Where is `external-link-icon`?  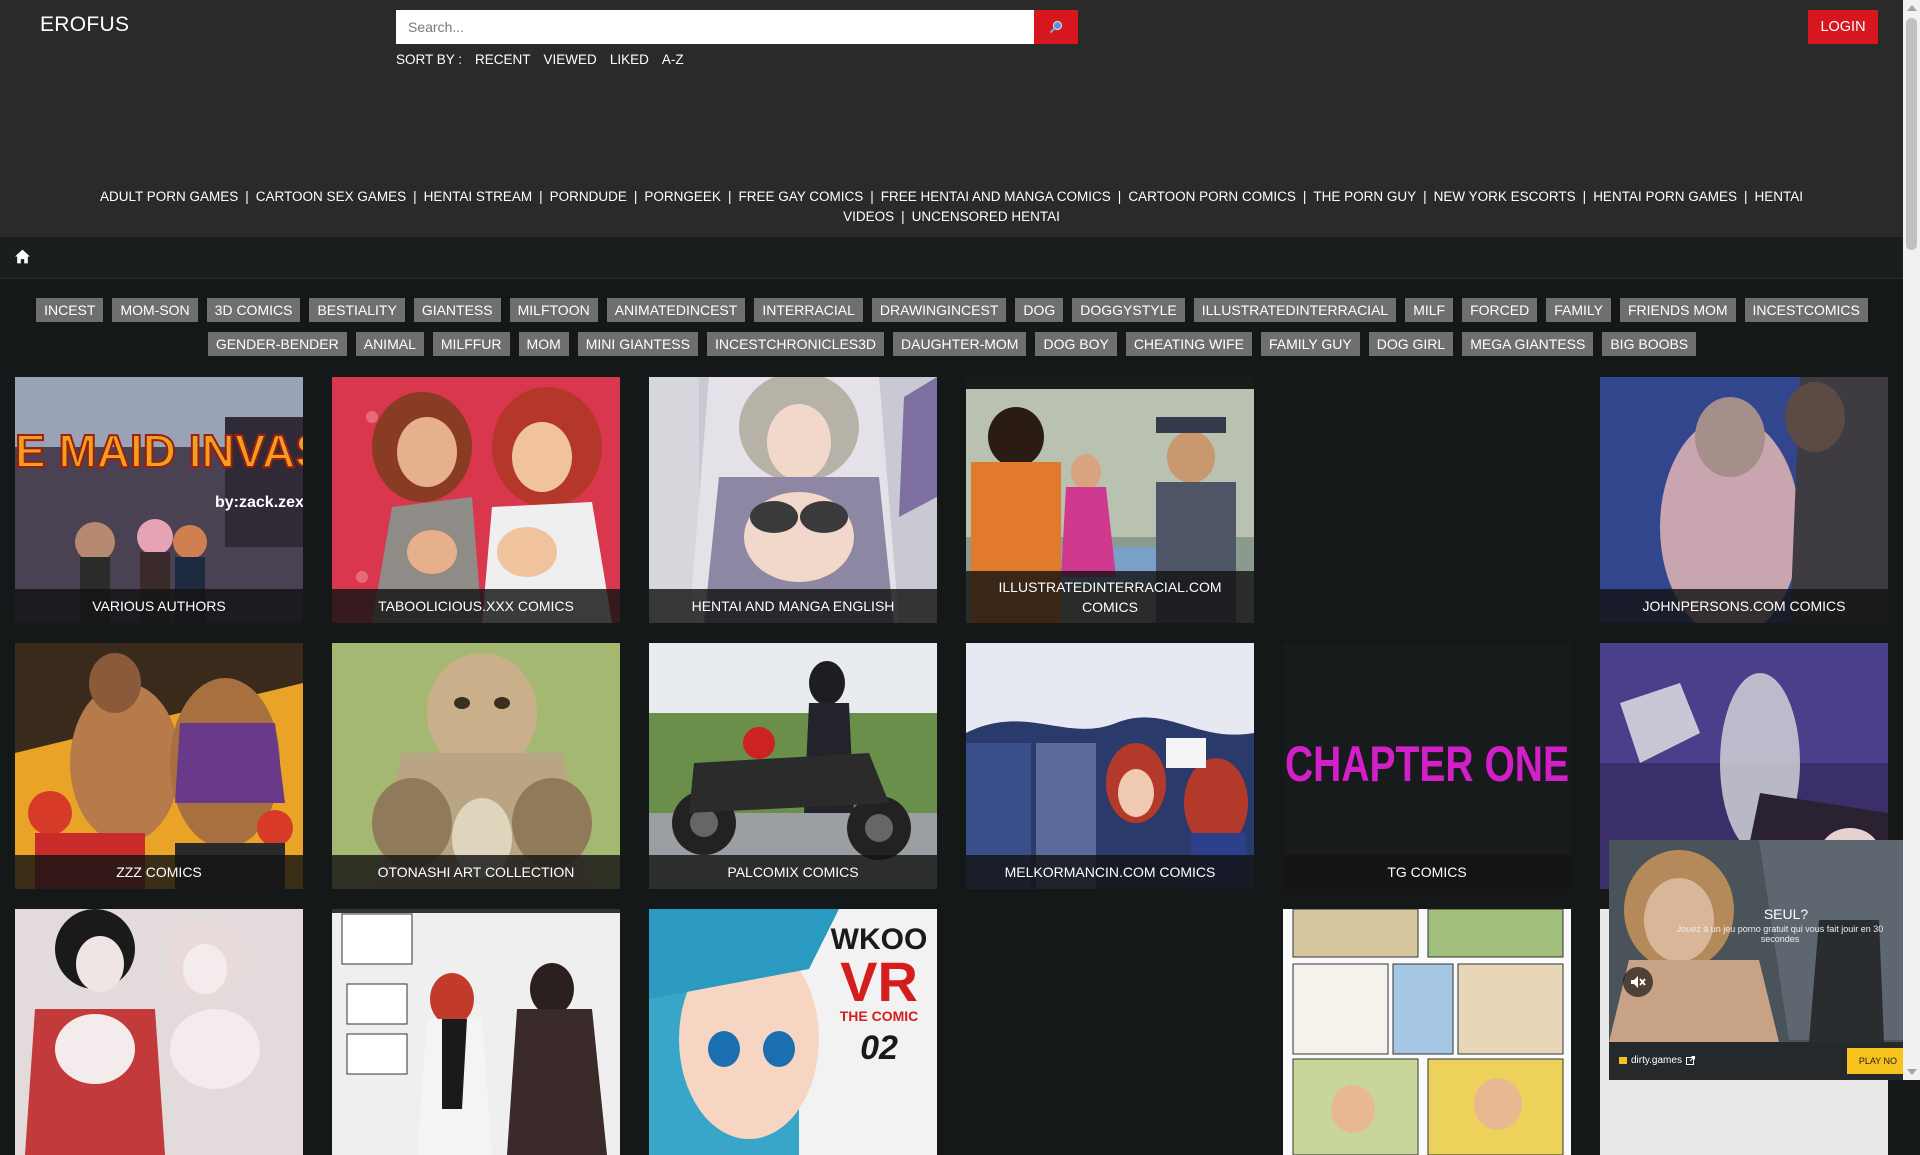 external-link-icon is located at coordinates (1690, 1060).